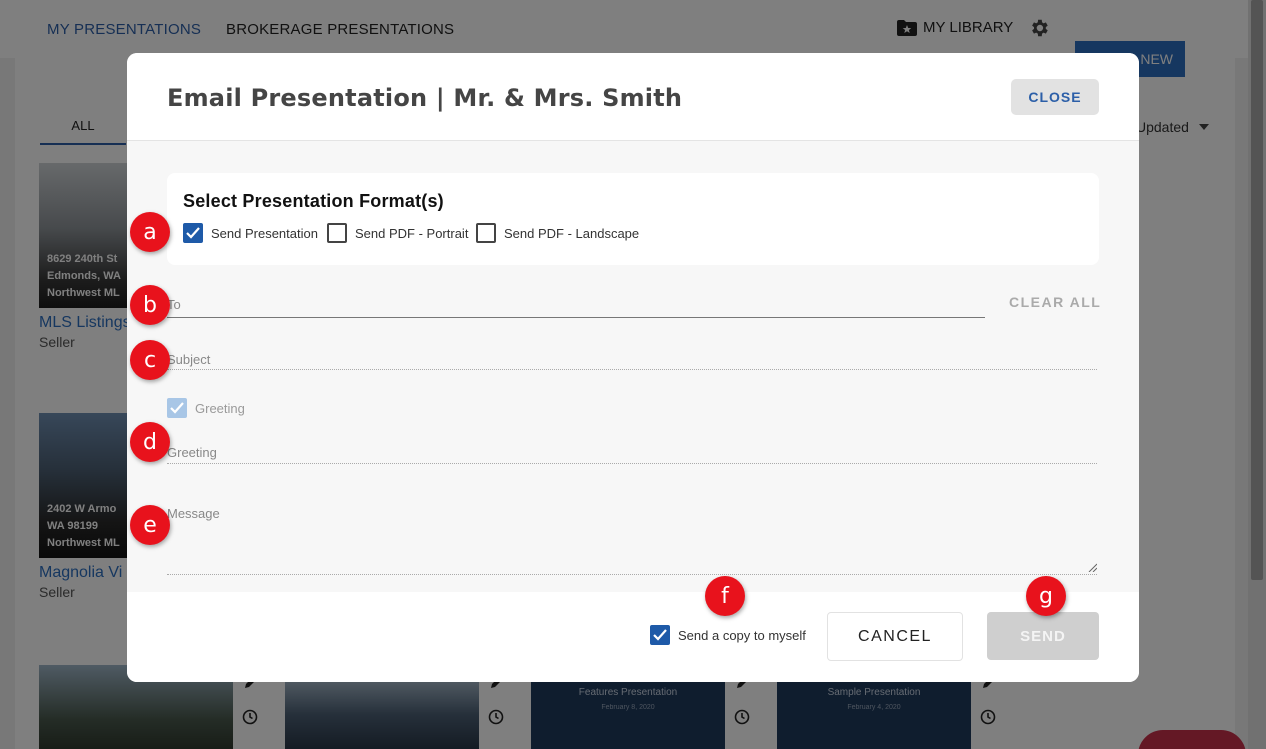 The image size is (1266, 749). Describe the element at coordinates (189, 359) in the screenshot. I see `subject-placeholder: Subject` at that location.